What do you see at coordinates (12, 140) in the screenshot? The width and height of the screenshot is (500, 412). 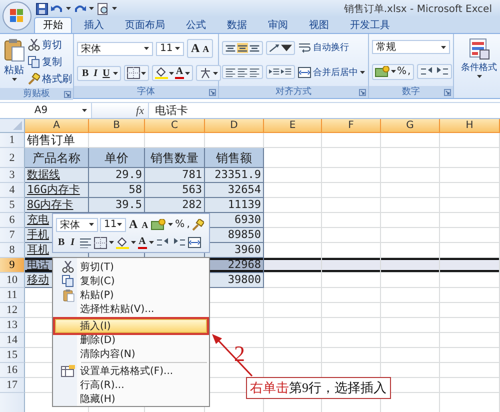 I see `row-header: 1` at bounding box center [12, 140].